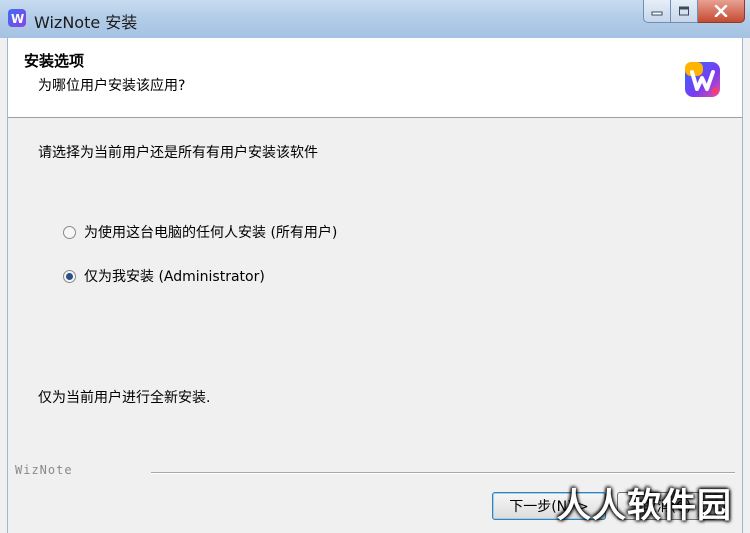 This screenshot has width=750, height=533. What do you see at coordinates (644, 506) in the screenshot?
I see `watermark-text: 人人软件园` at bounding box center [644, 506].